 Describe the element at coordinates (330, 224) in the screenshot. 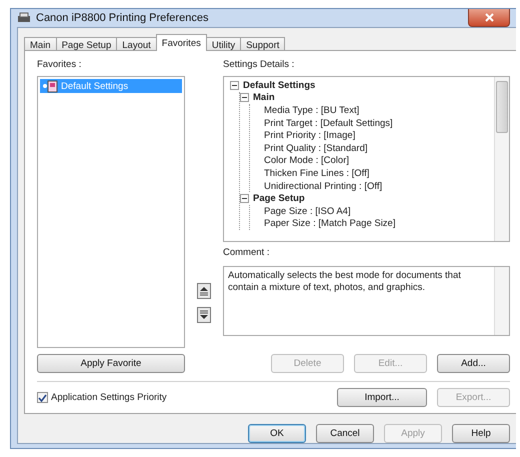

I see `tree-item: Paper Size : [Match Page Size]` at that location.